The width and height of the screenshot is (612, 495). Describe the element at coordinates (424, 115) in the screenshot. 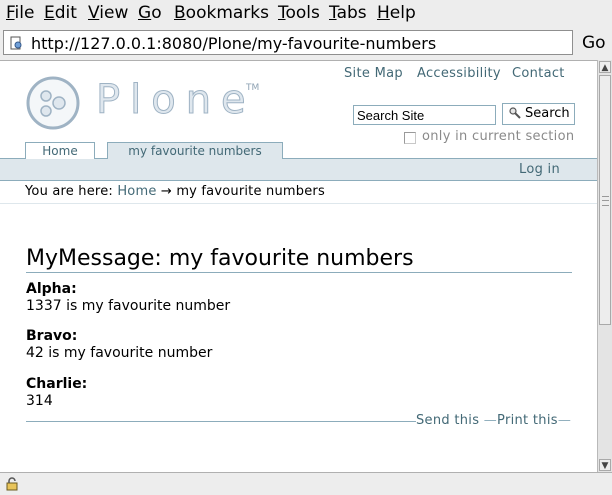

I see `search-input` at that location.